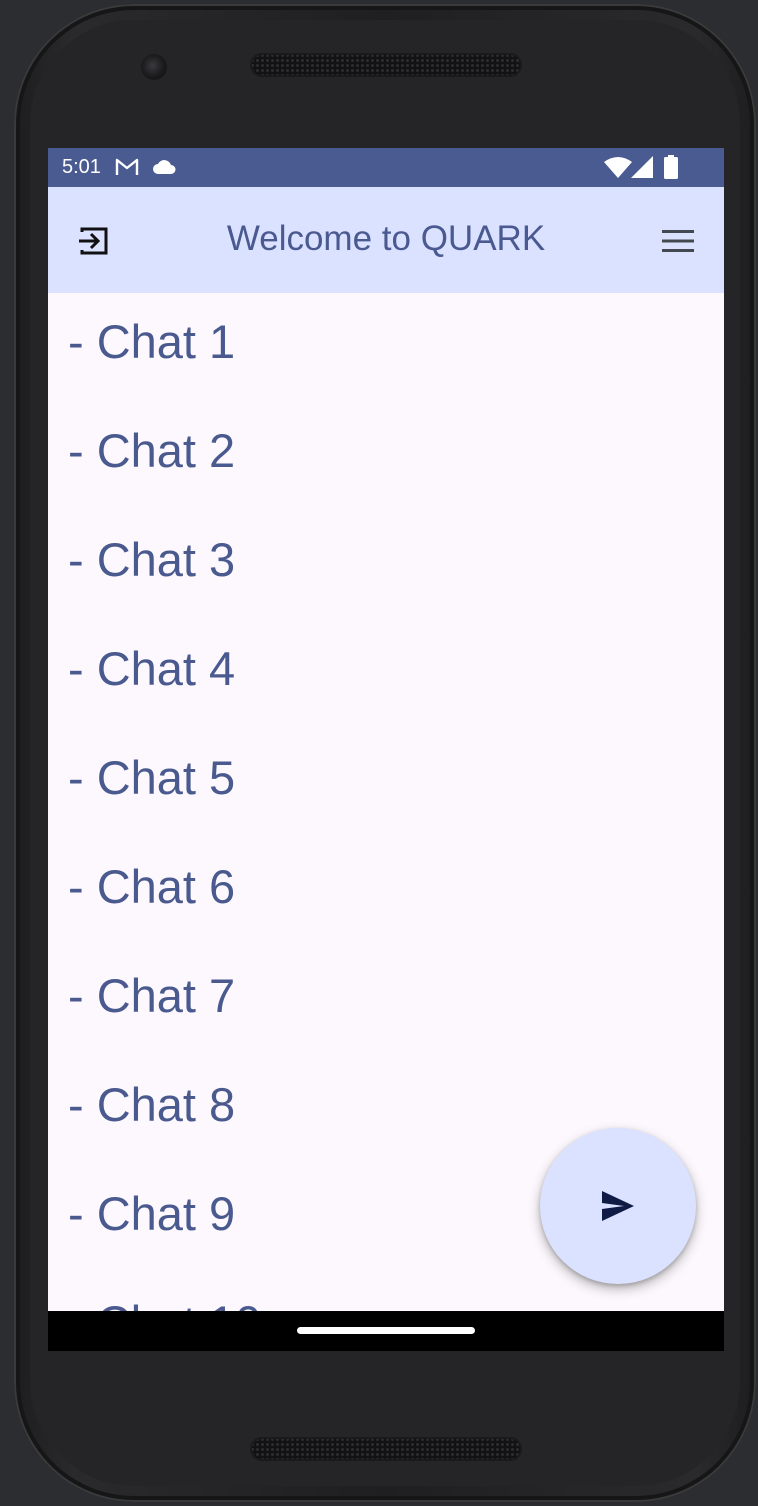 This screenshot has width=758, height=1506. What do you see at coordinates (386, 167) in the screenshot?
I see `status-bar: 5:01` at bounding box center [386, 167].